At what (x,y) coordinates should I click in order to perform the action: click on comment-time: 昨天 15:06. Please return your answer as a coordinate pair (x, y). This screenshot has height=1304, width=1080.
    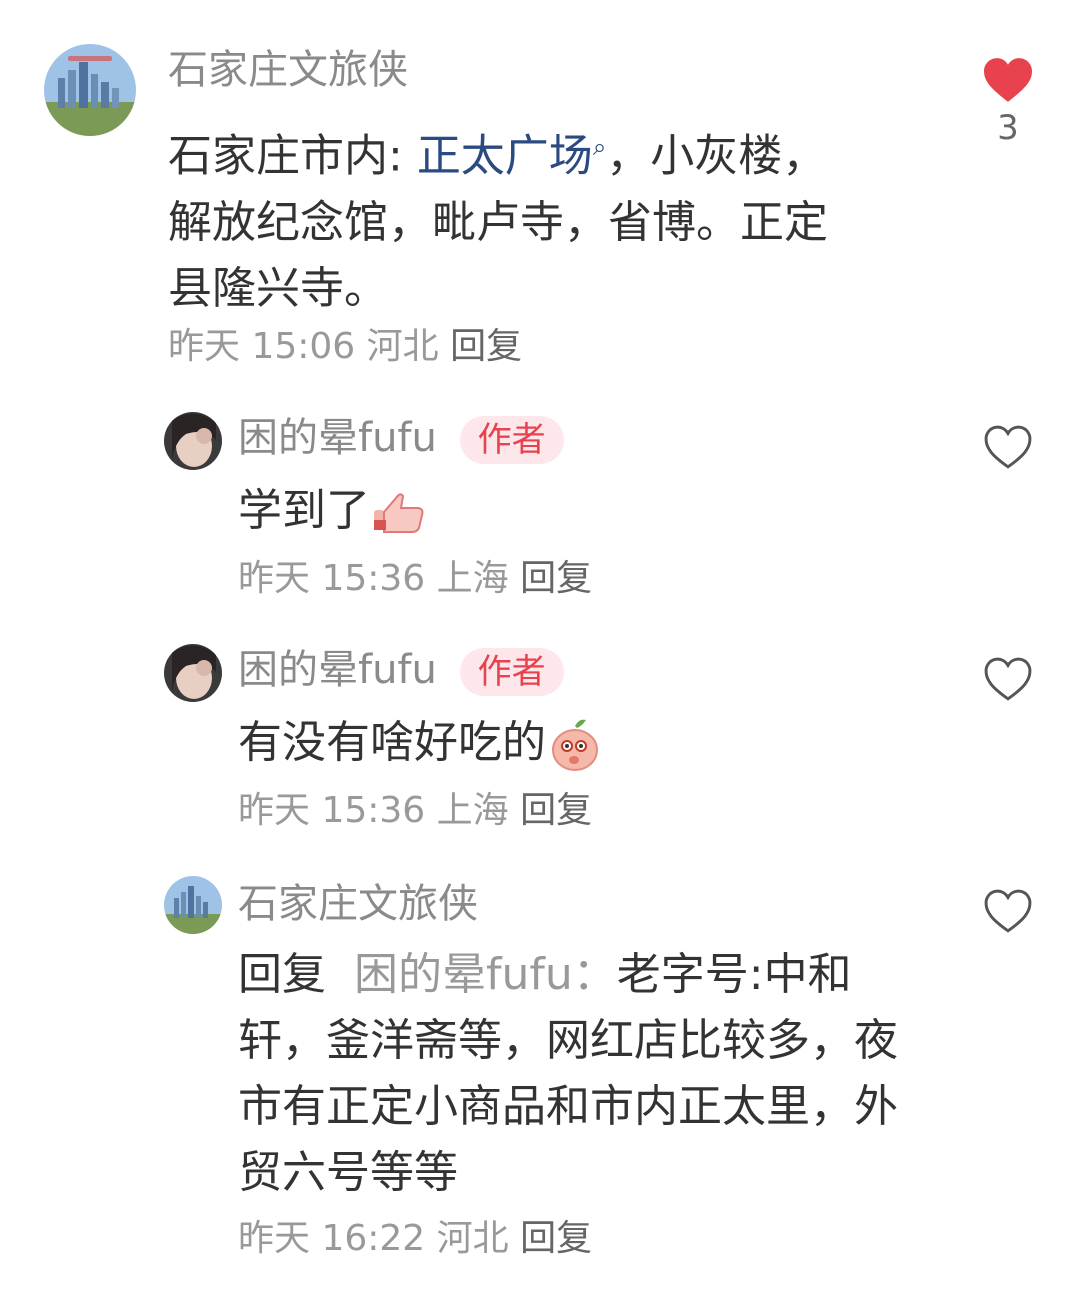
    Looking at the image, I should click on (262, 346).